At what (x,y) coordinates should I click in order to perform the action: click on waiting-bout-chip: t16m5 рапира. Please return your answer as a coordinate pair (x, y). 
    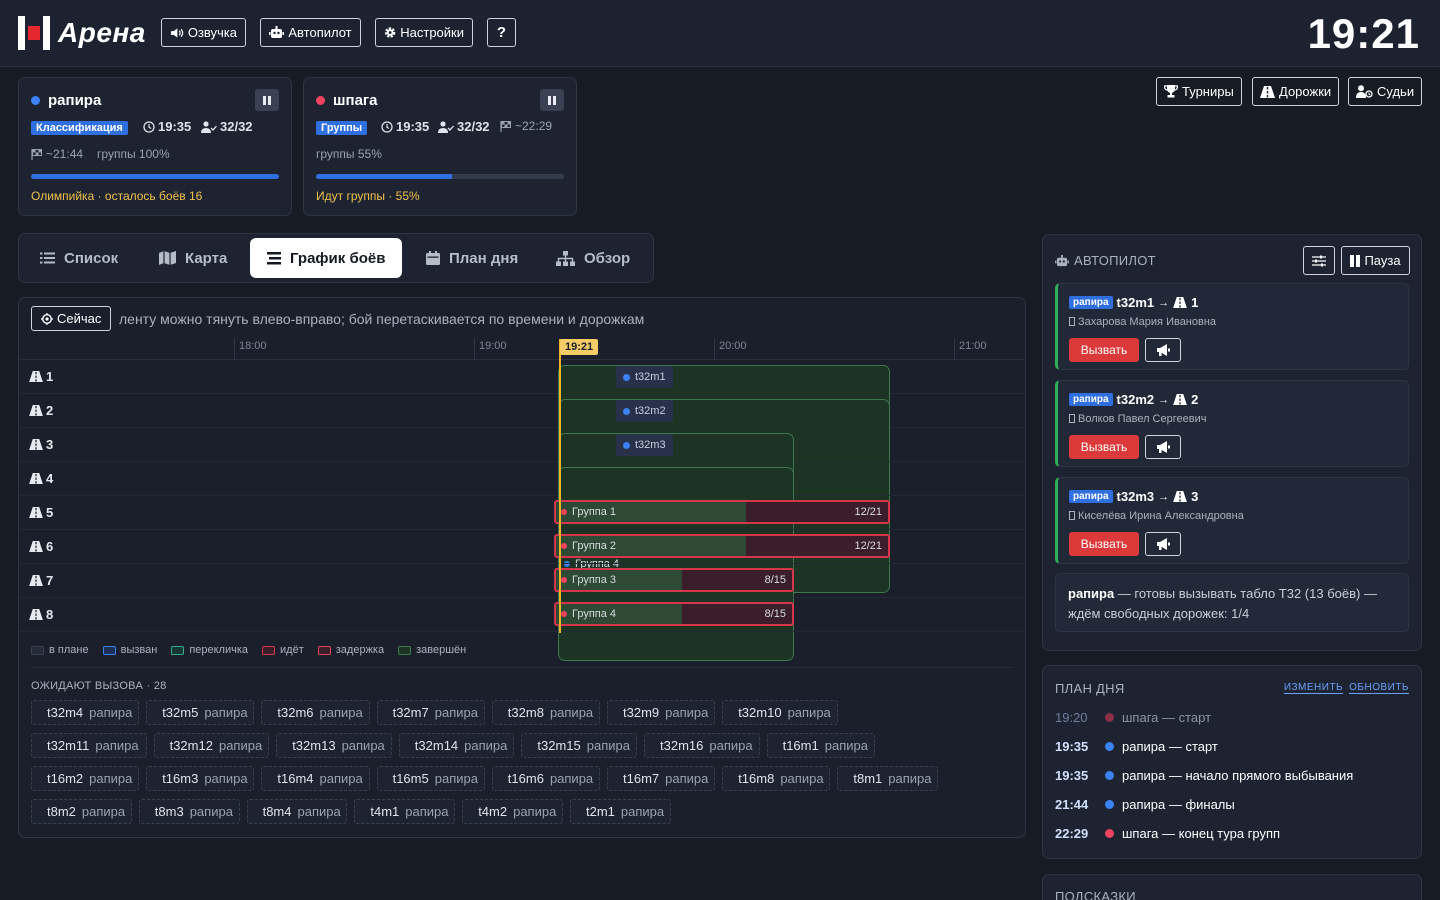
    Looking at the image, I should click on (430, 778).